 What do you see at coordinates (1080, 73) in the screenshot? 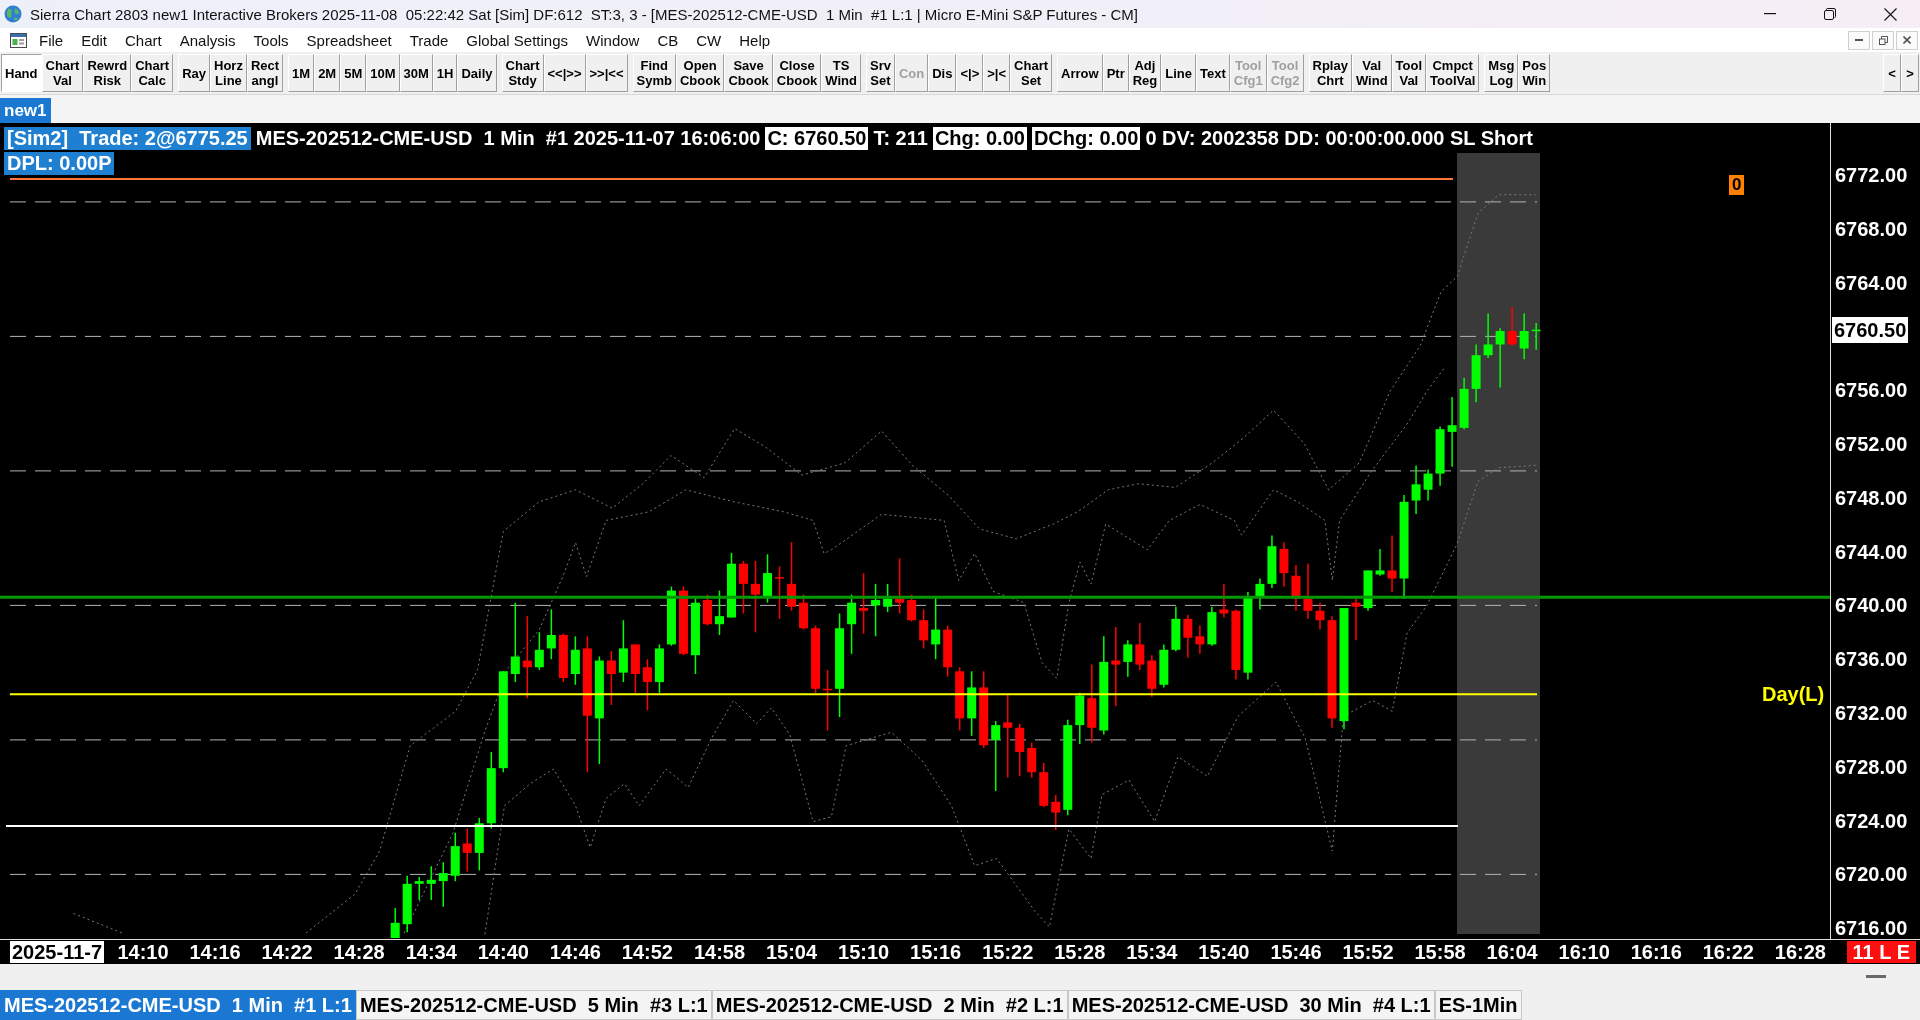
I see `toolbar-button: Arrow` at bounding box center [1080, 73].